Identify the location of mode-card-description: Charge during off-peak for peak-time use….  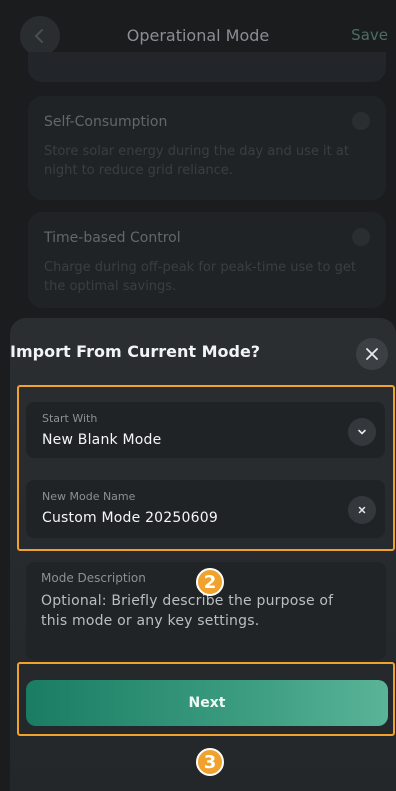
(200, 277).